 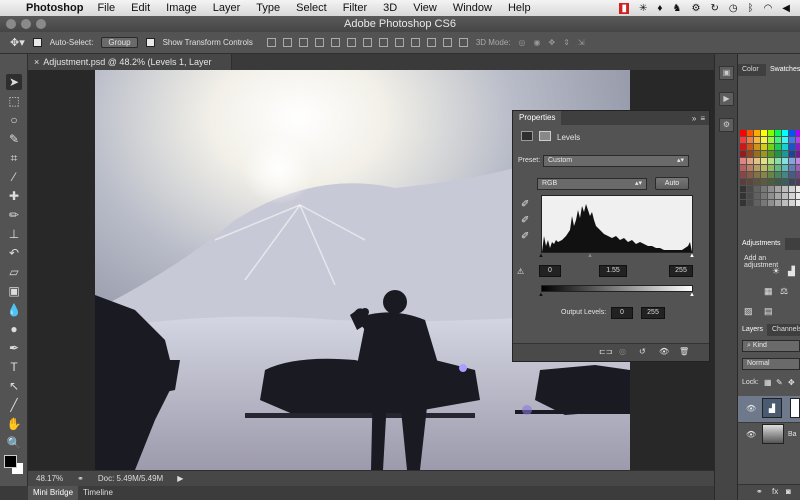 What do you see at coordinates (684, 351) in the screenshot?
I see `delete-adjustment-icon: 🗑` at bounding box center [684, 351].